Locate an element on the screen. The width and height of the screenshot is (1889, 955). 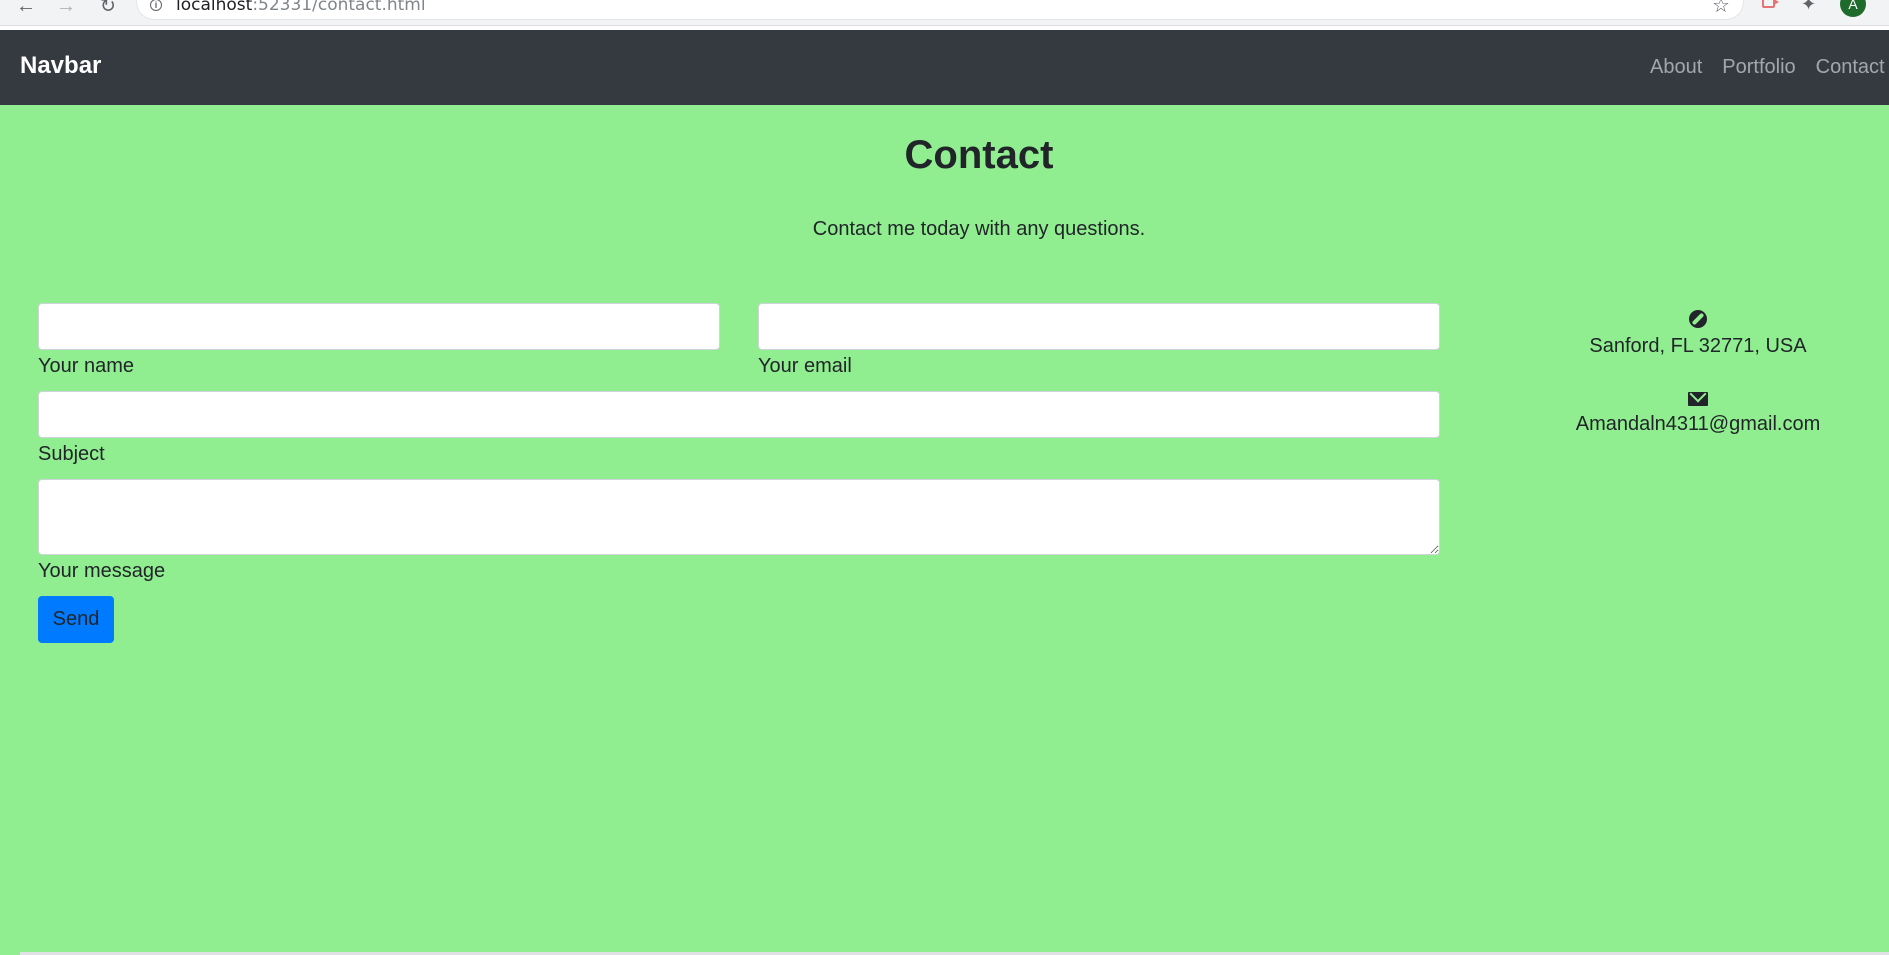
name-input is located at coordinates (379, 326).